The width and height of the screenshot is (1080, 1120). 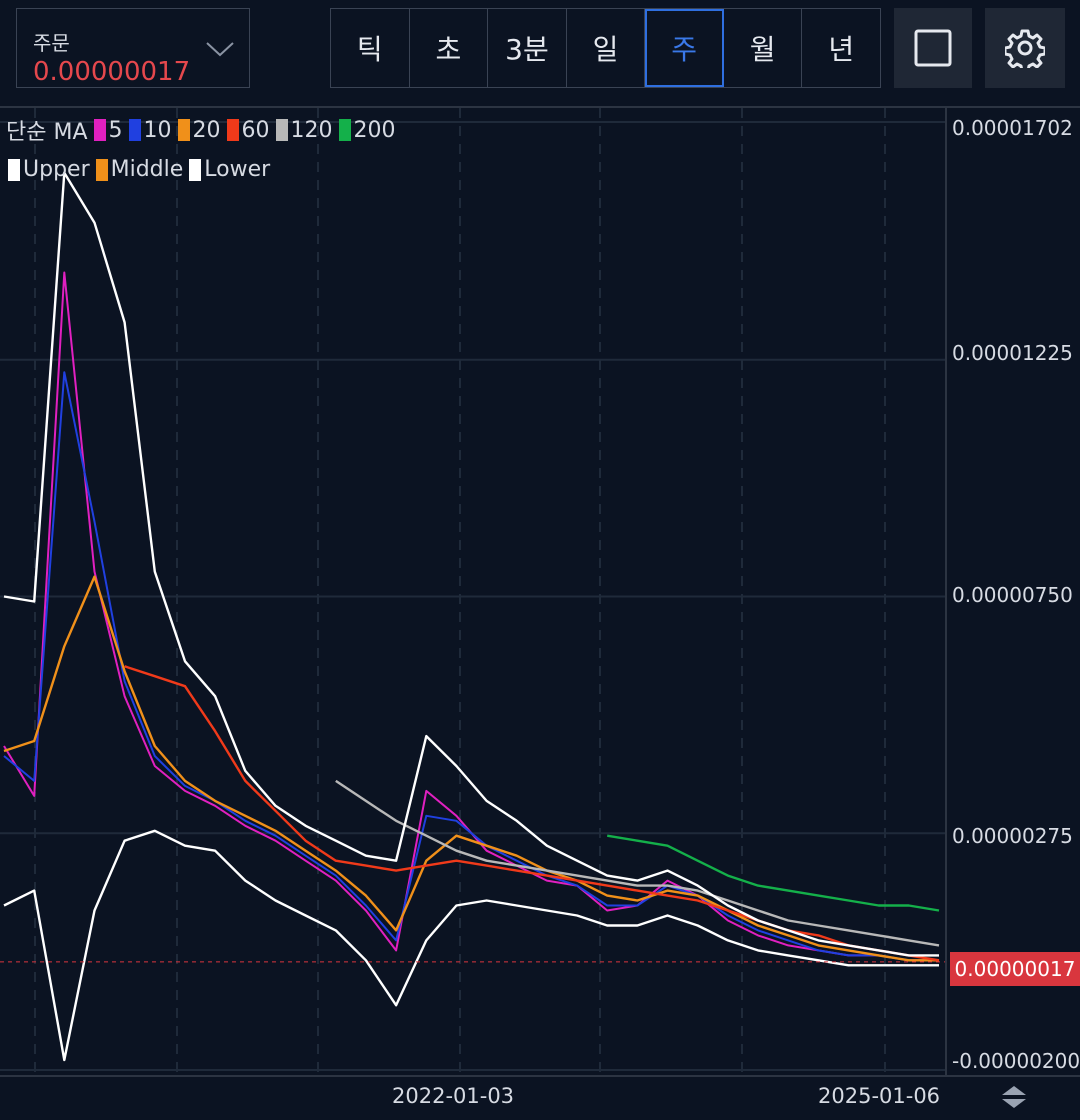 I want to click on fullscreen-button, so click(x=933, y=48).